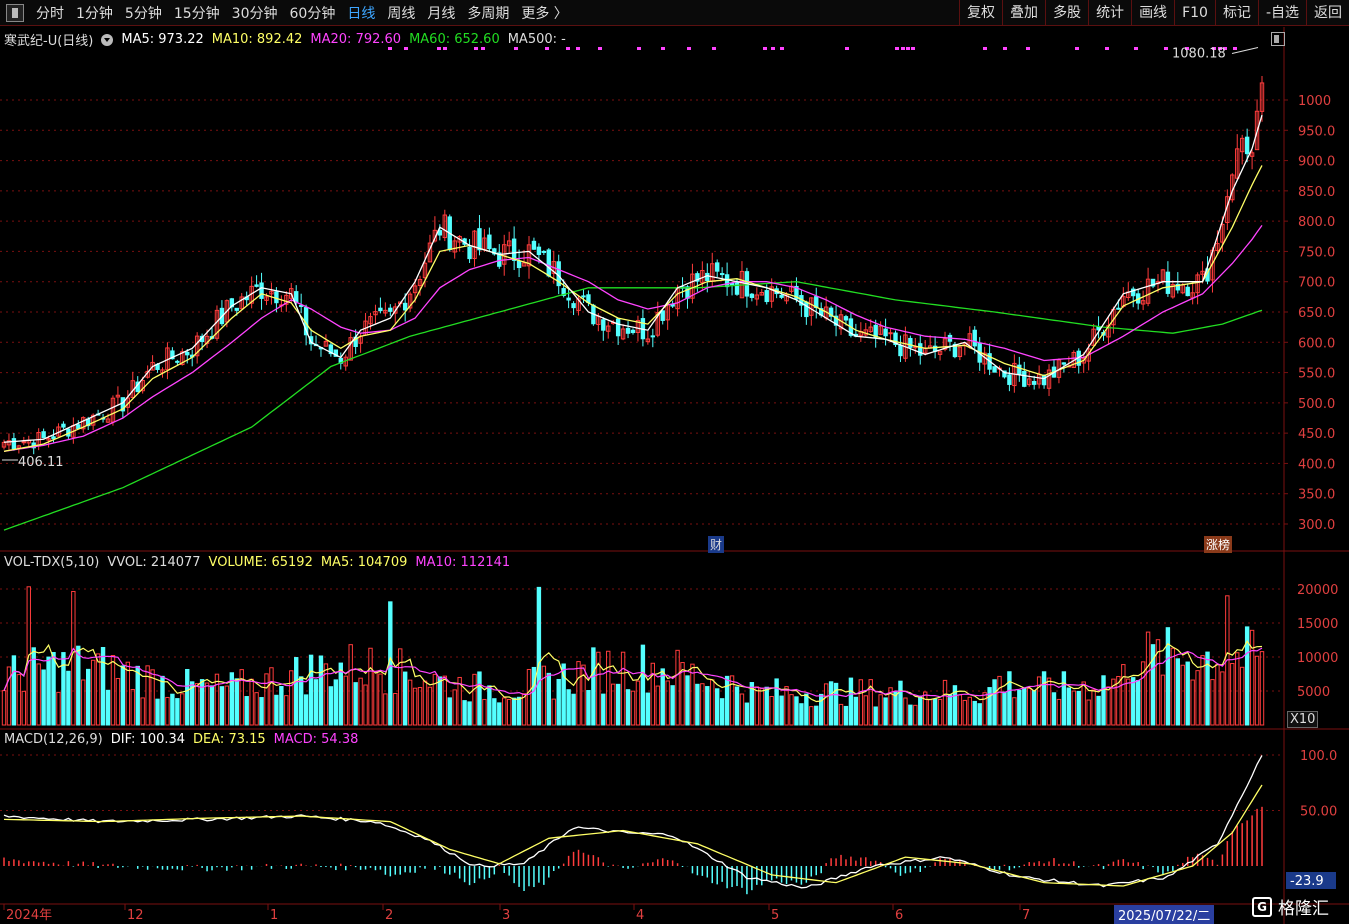 The width and height of the screenshot is (1349, 924). Describe the element at coordinates (1218, 544) in the screenshot. I see `top-gainers-badge: 涨榜` at that location.